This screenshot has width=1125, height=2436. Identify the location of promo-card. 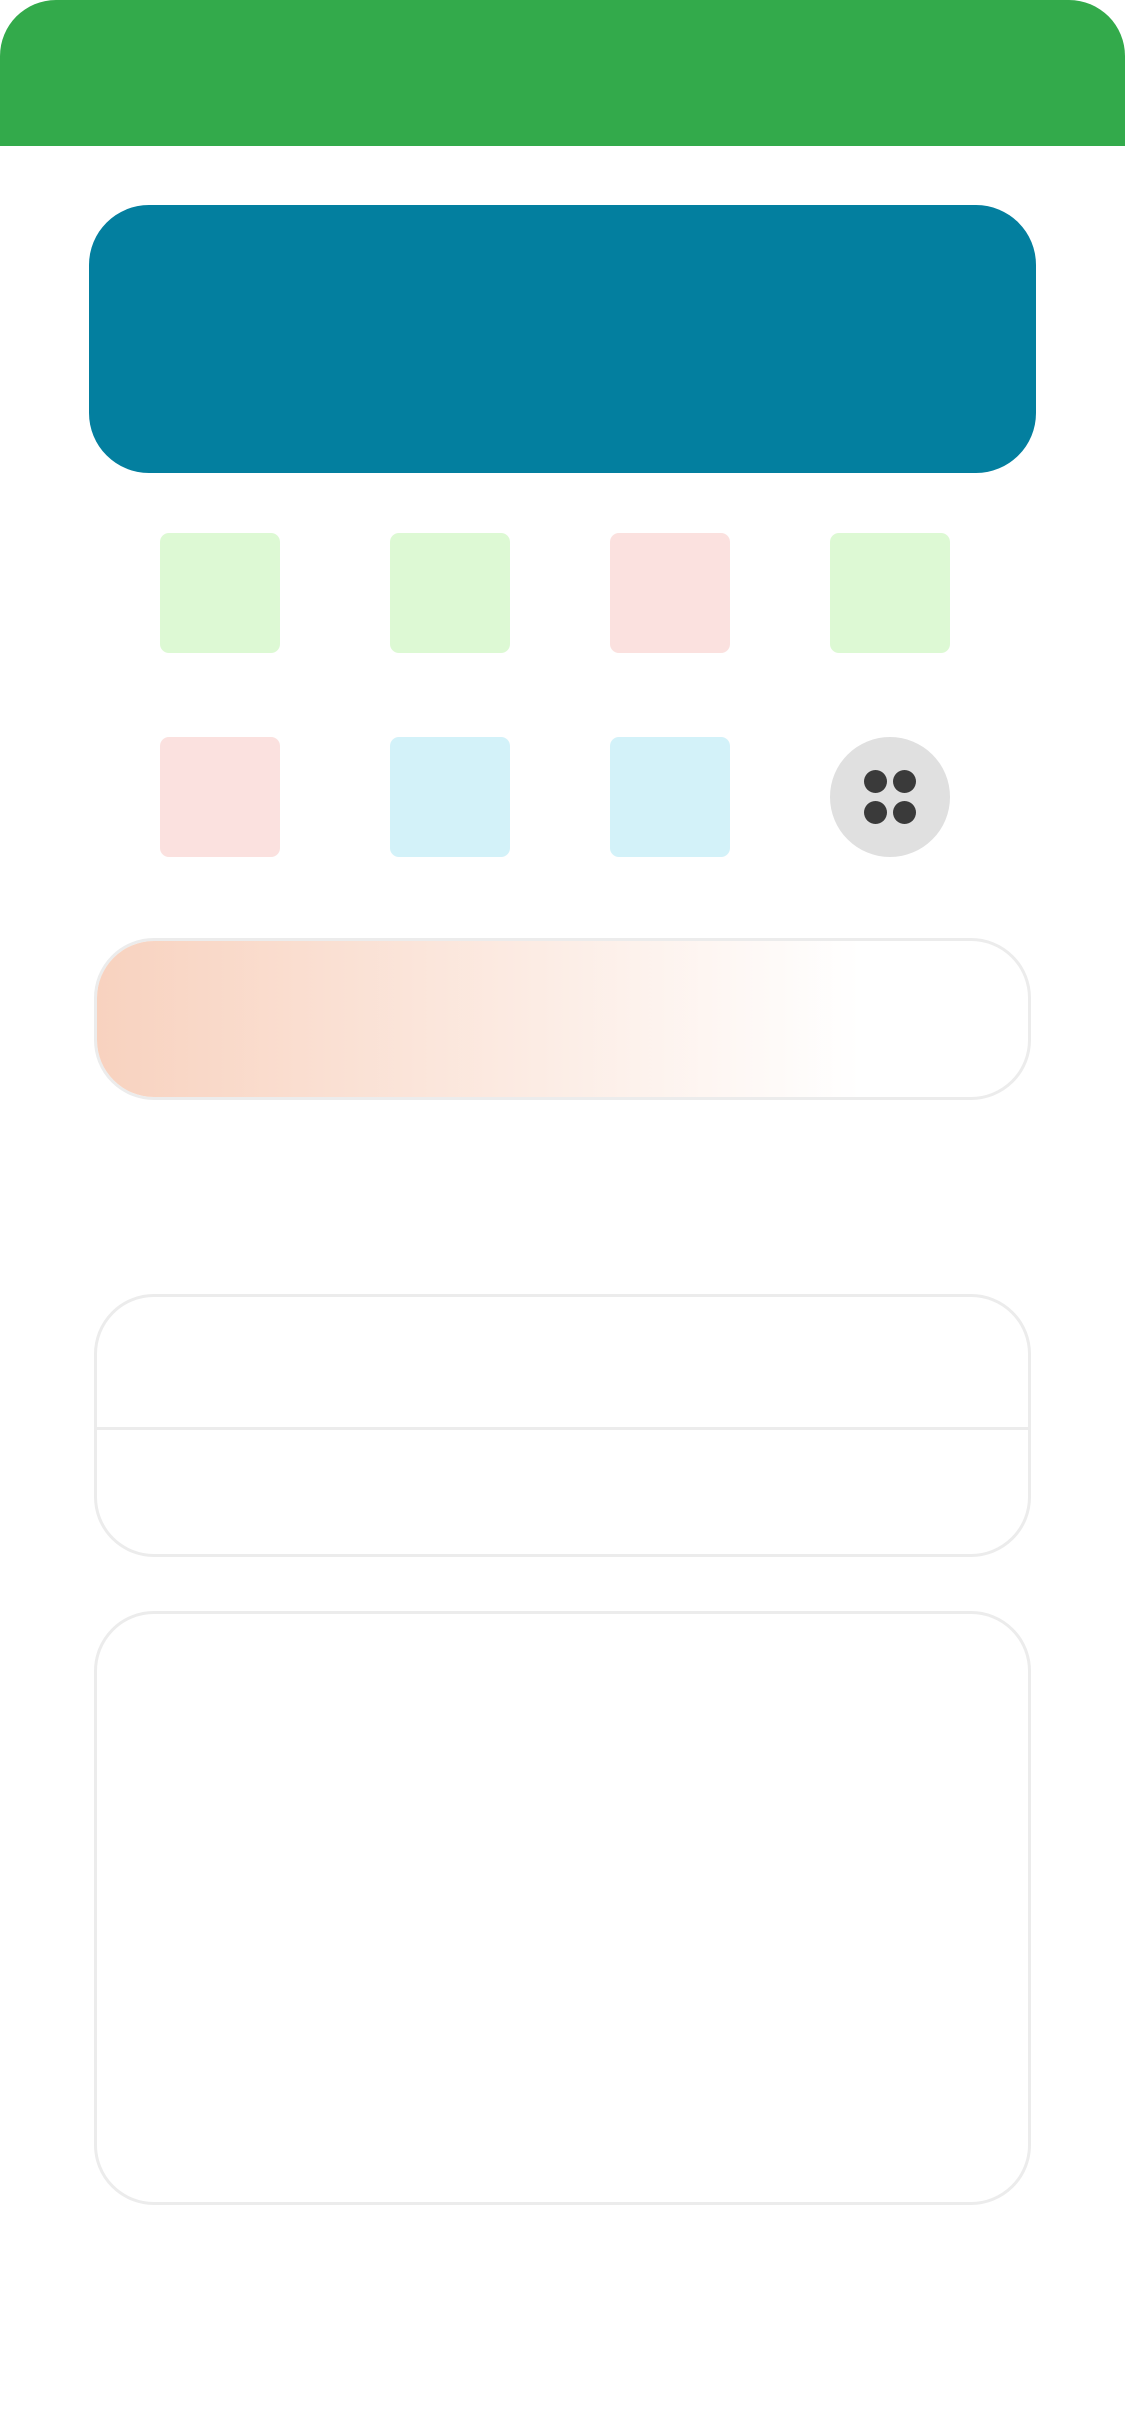
(562, 1019).